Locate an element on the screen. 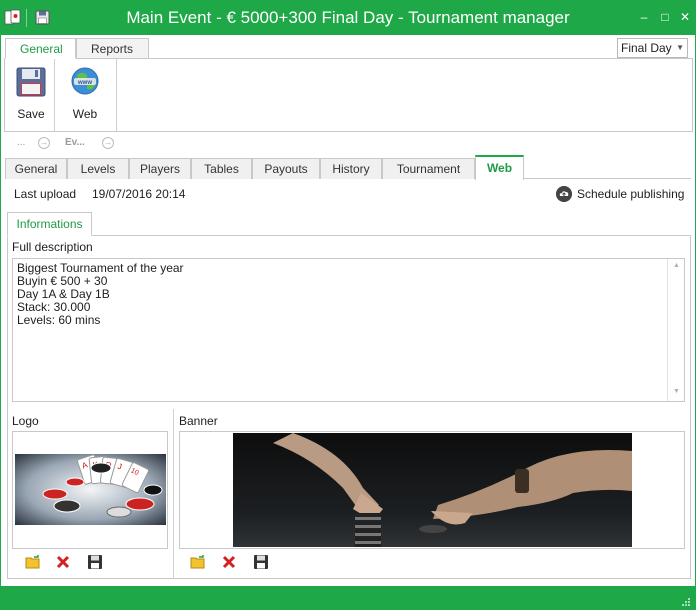  logo-banner-separator is located at coordinates (173, 494).